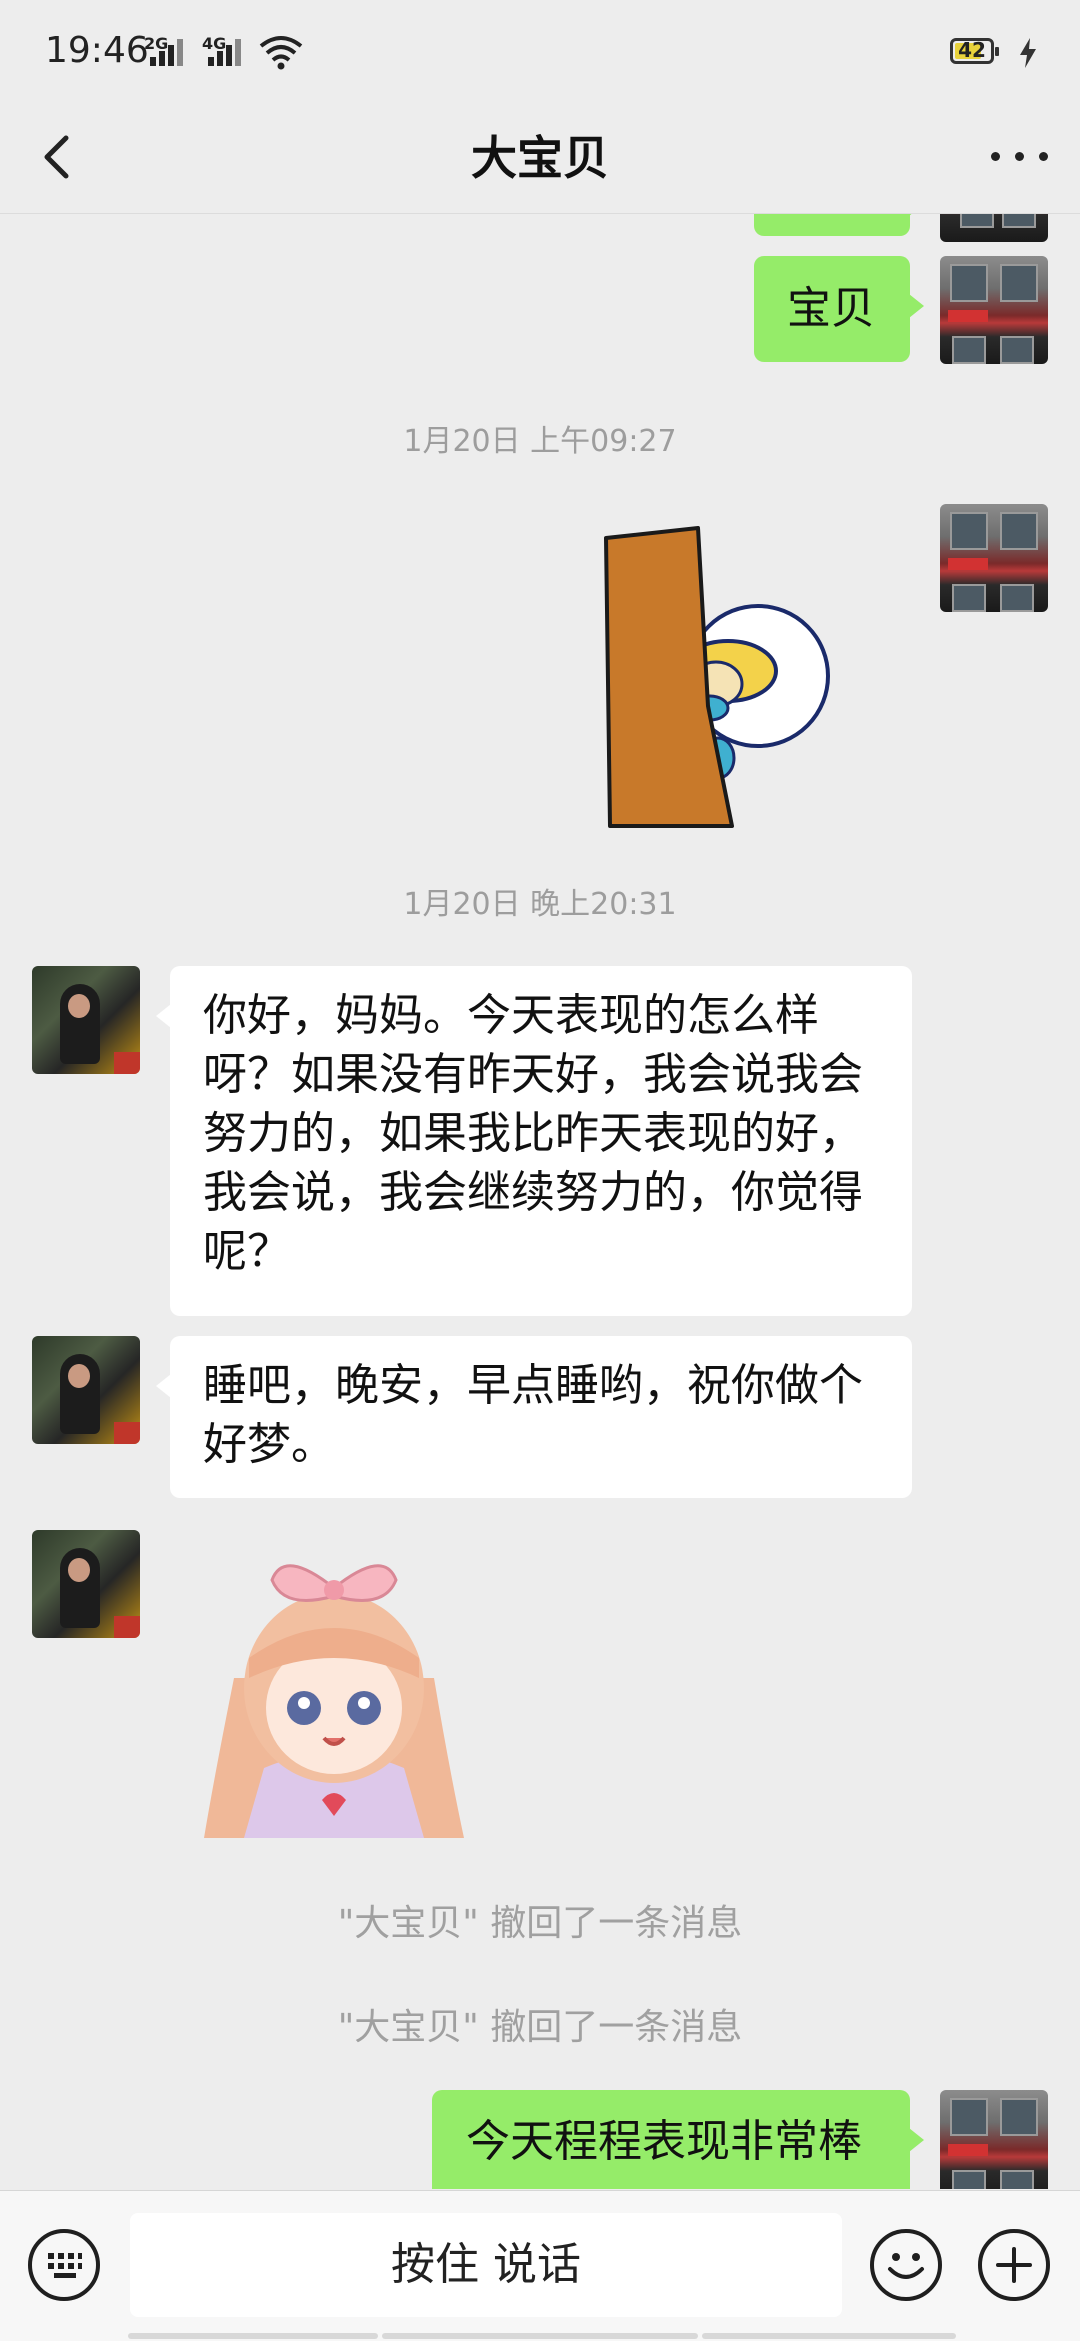 The height and width of the screenshot is (2341, 1080). I want to click on plus-button, so click(1014, 2265).